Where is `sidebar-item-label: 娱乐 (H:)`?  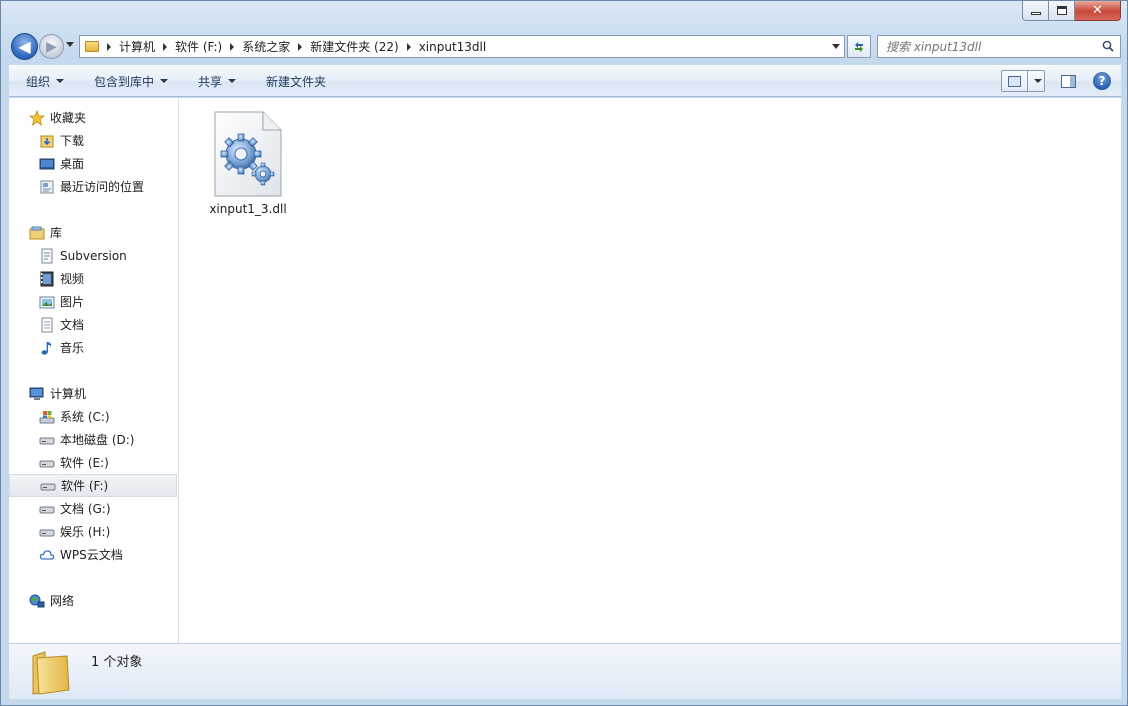 sidebar-item-label: 娱乐 (H:) is located at coordinates (85, 532).